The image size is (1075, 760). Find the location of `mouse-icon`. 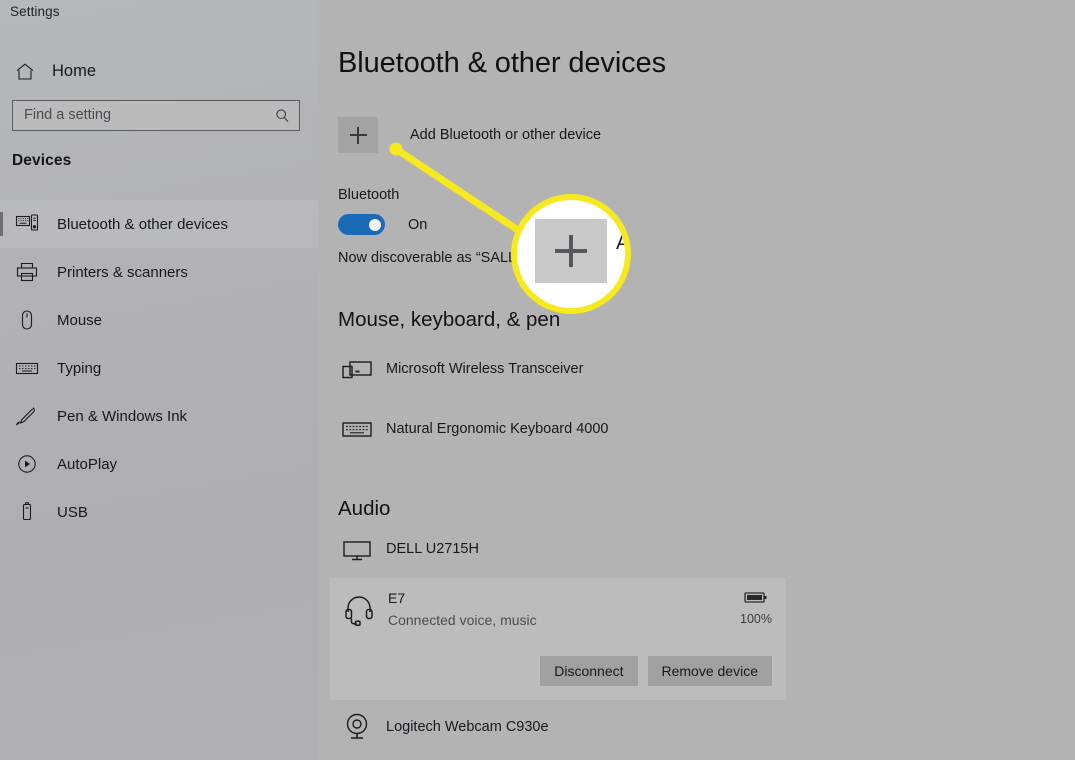

mouse-icon is located at coordinates (27, 320).